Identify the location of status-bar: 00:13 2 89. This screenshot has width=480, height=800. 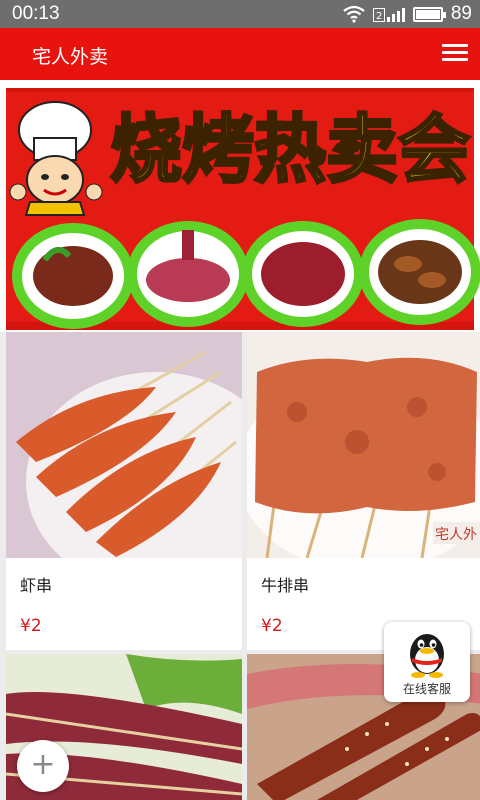
(240, 14).